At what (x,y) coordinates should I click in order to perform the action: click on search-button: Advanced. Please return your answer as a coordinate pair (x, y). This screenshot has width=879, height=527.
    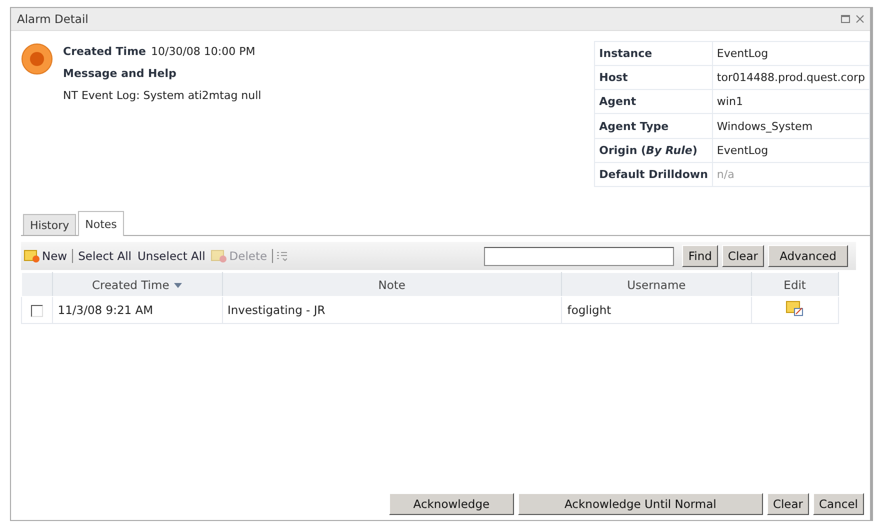
    Looking at the image, I should click on (808, 256).